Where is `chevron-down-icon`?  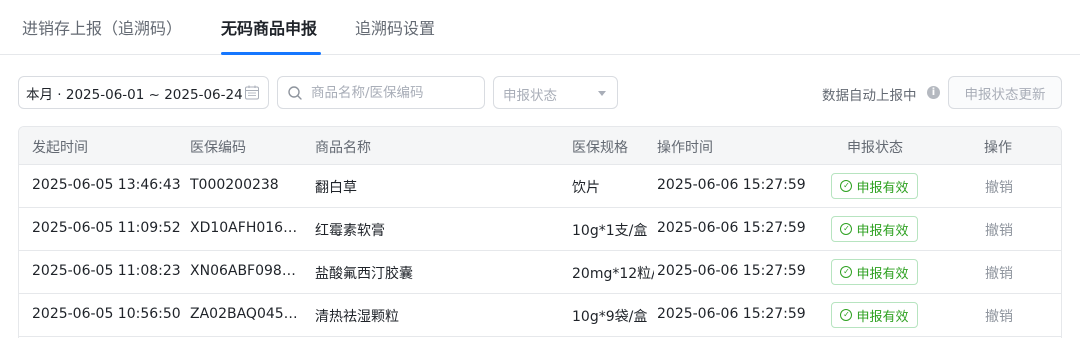
chevron-down-icon is located at coordinates (602, 93).